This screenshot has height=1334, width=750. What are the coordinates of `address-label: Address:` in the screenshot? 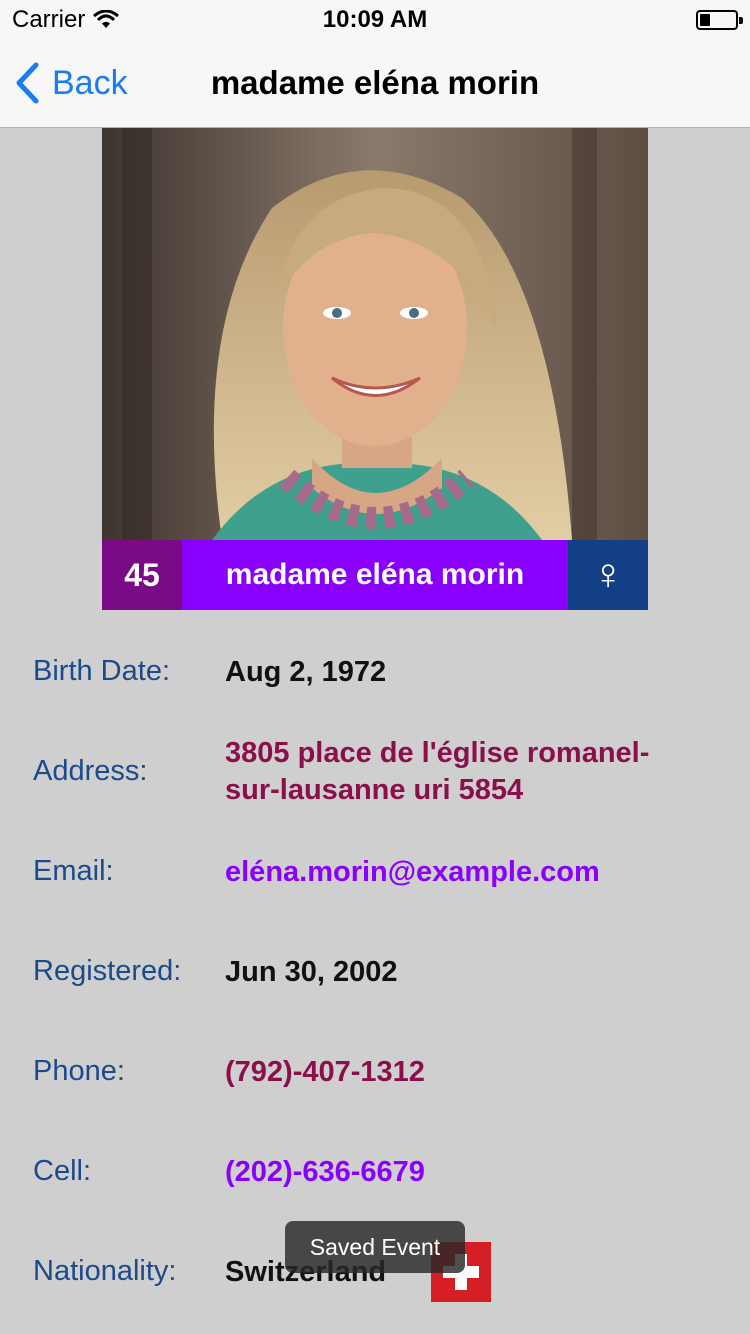 It's located at (90, 771).